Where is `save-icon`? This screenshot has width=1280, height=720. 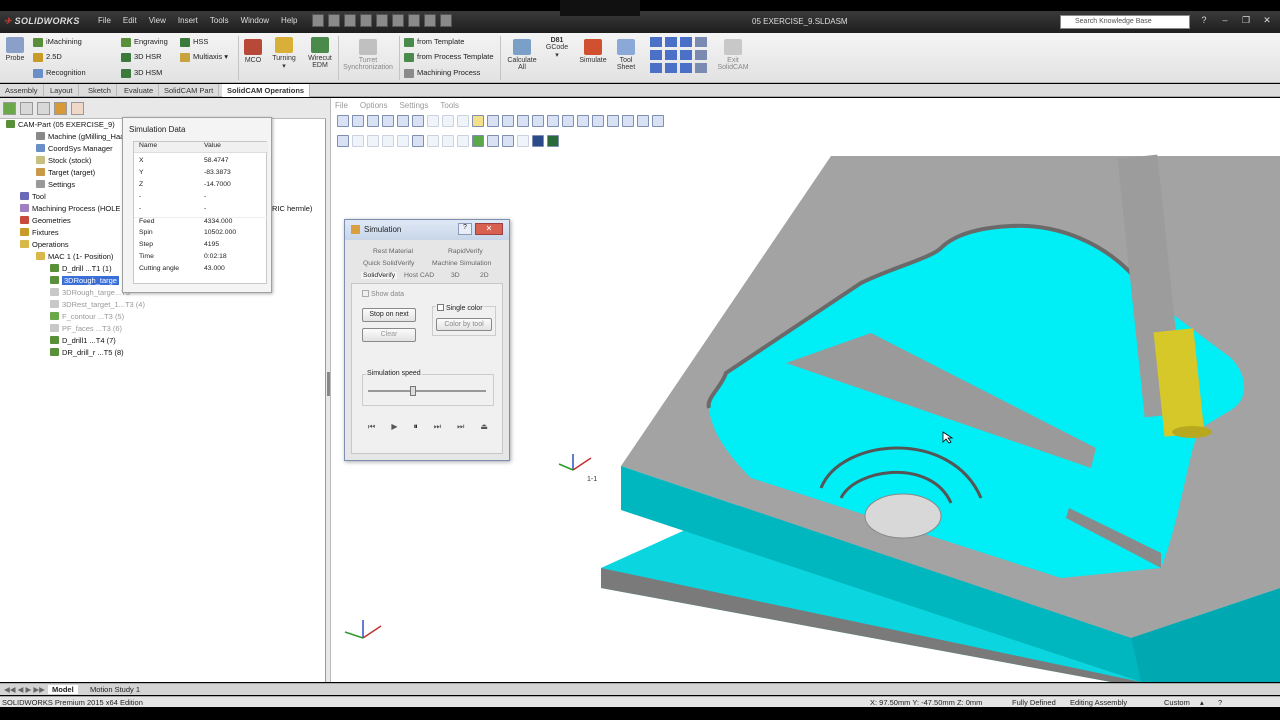
save-icon is located at coordinates (350, 20).